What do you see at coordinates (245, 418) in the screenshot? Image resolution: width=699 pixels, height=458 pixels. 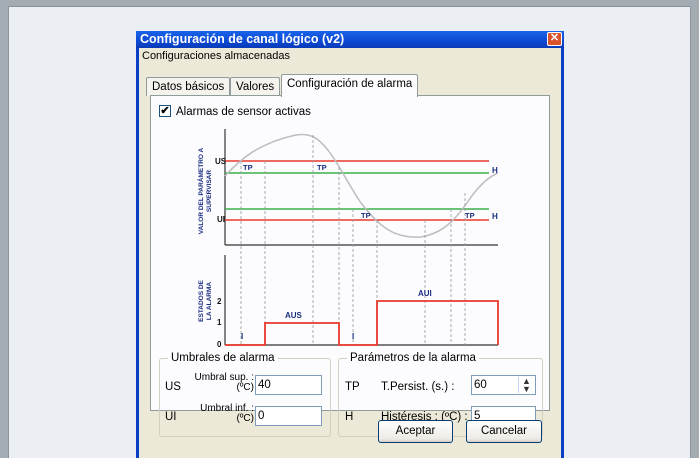 I see `lower-threshold-label-line2: (ºC)` at bounding box center [245, 418].